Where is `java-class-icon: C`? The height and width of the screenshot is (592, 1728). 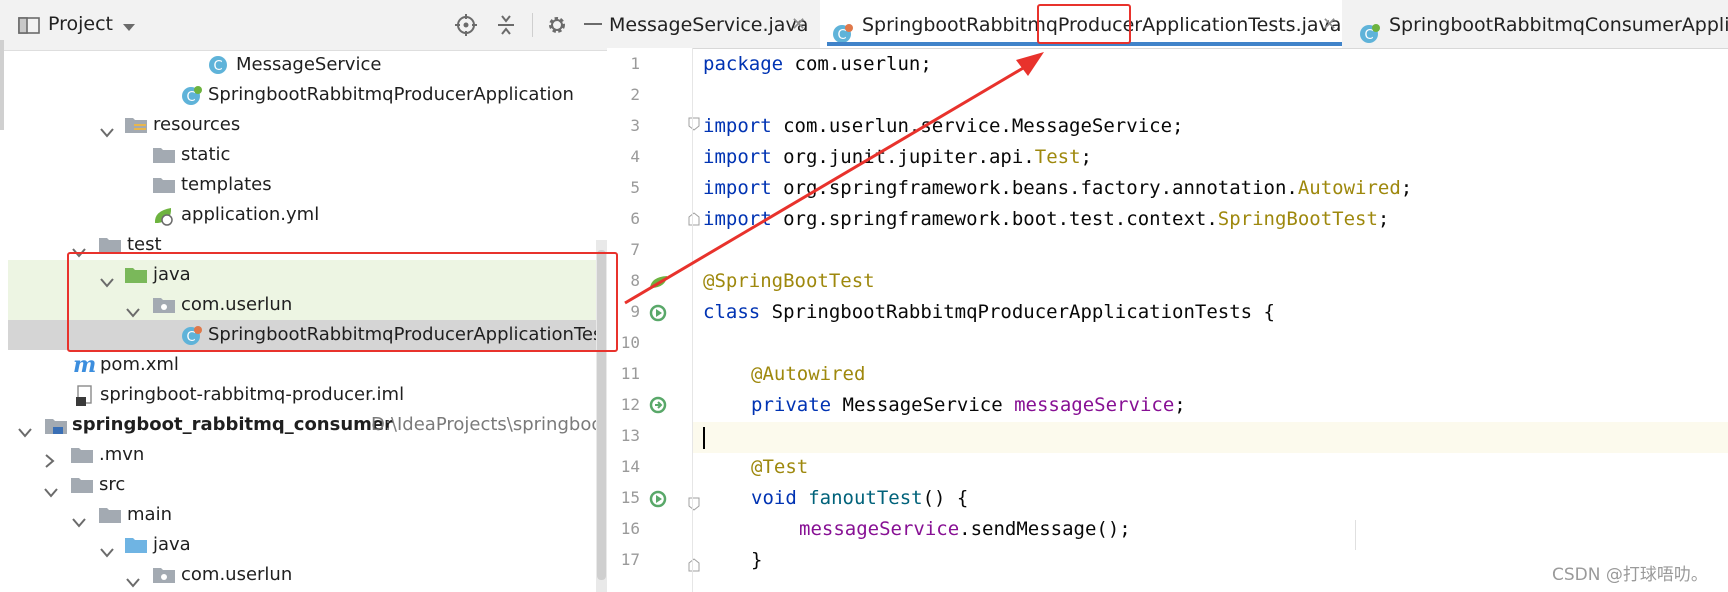
java-class-icon: C is located at coordinates (218, 67).